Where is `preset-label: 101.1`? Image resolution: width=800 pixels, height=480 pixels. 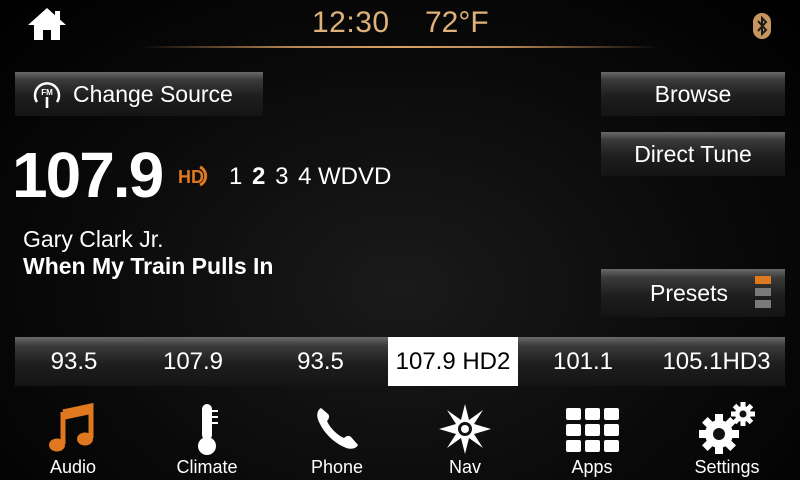
preset-label: 101.1 is located at coordinates (583, 361).